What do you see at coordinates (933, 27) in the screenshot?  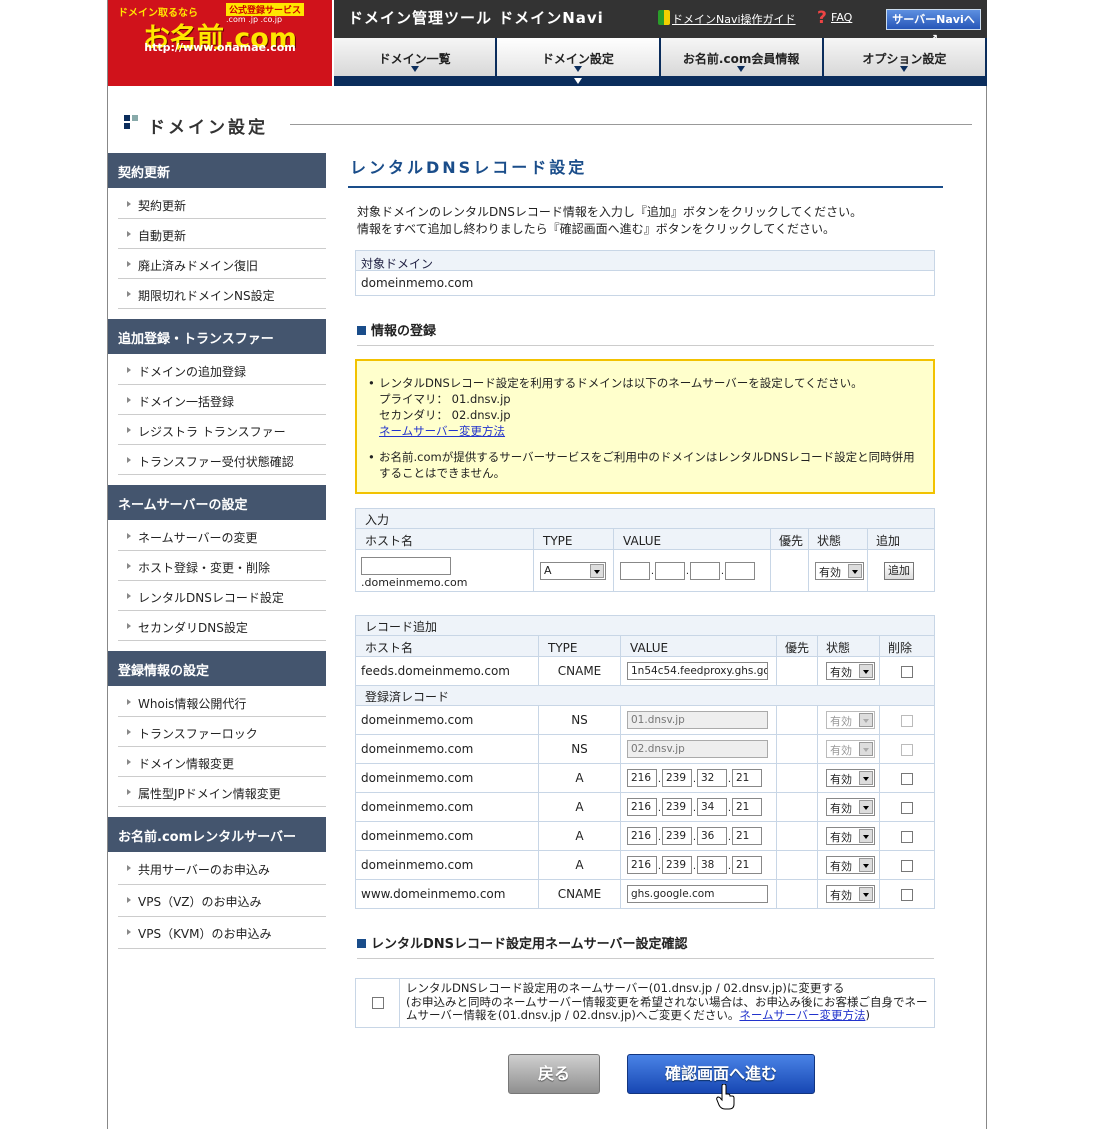 I see `server-navi-button: サーバーNaviへ ↗` at bounding box center [933, 27].